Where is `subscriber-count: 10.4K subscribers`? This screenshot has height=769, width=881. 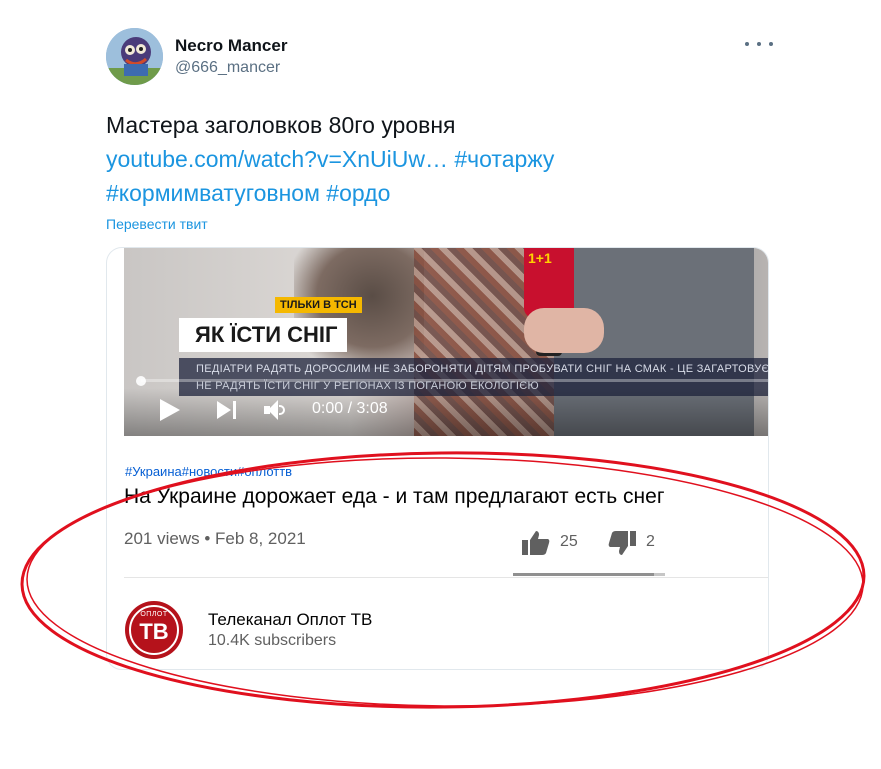 subscriber-count: 10.4K subscribers is located at coordinates (272, 640).